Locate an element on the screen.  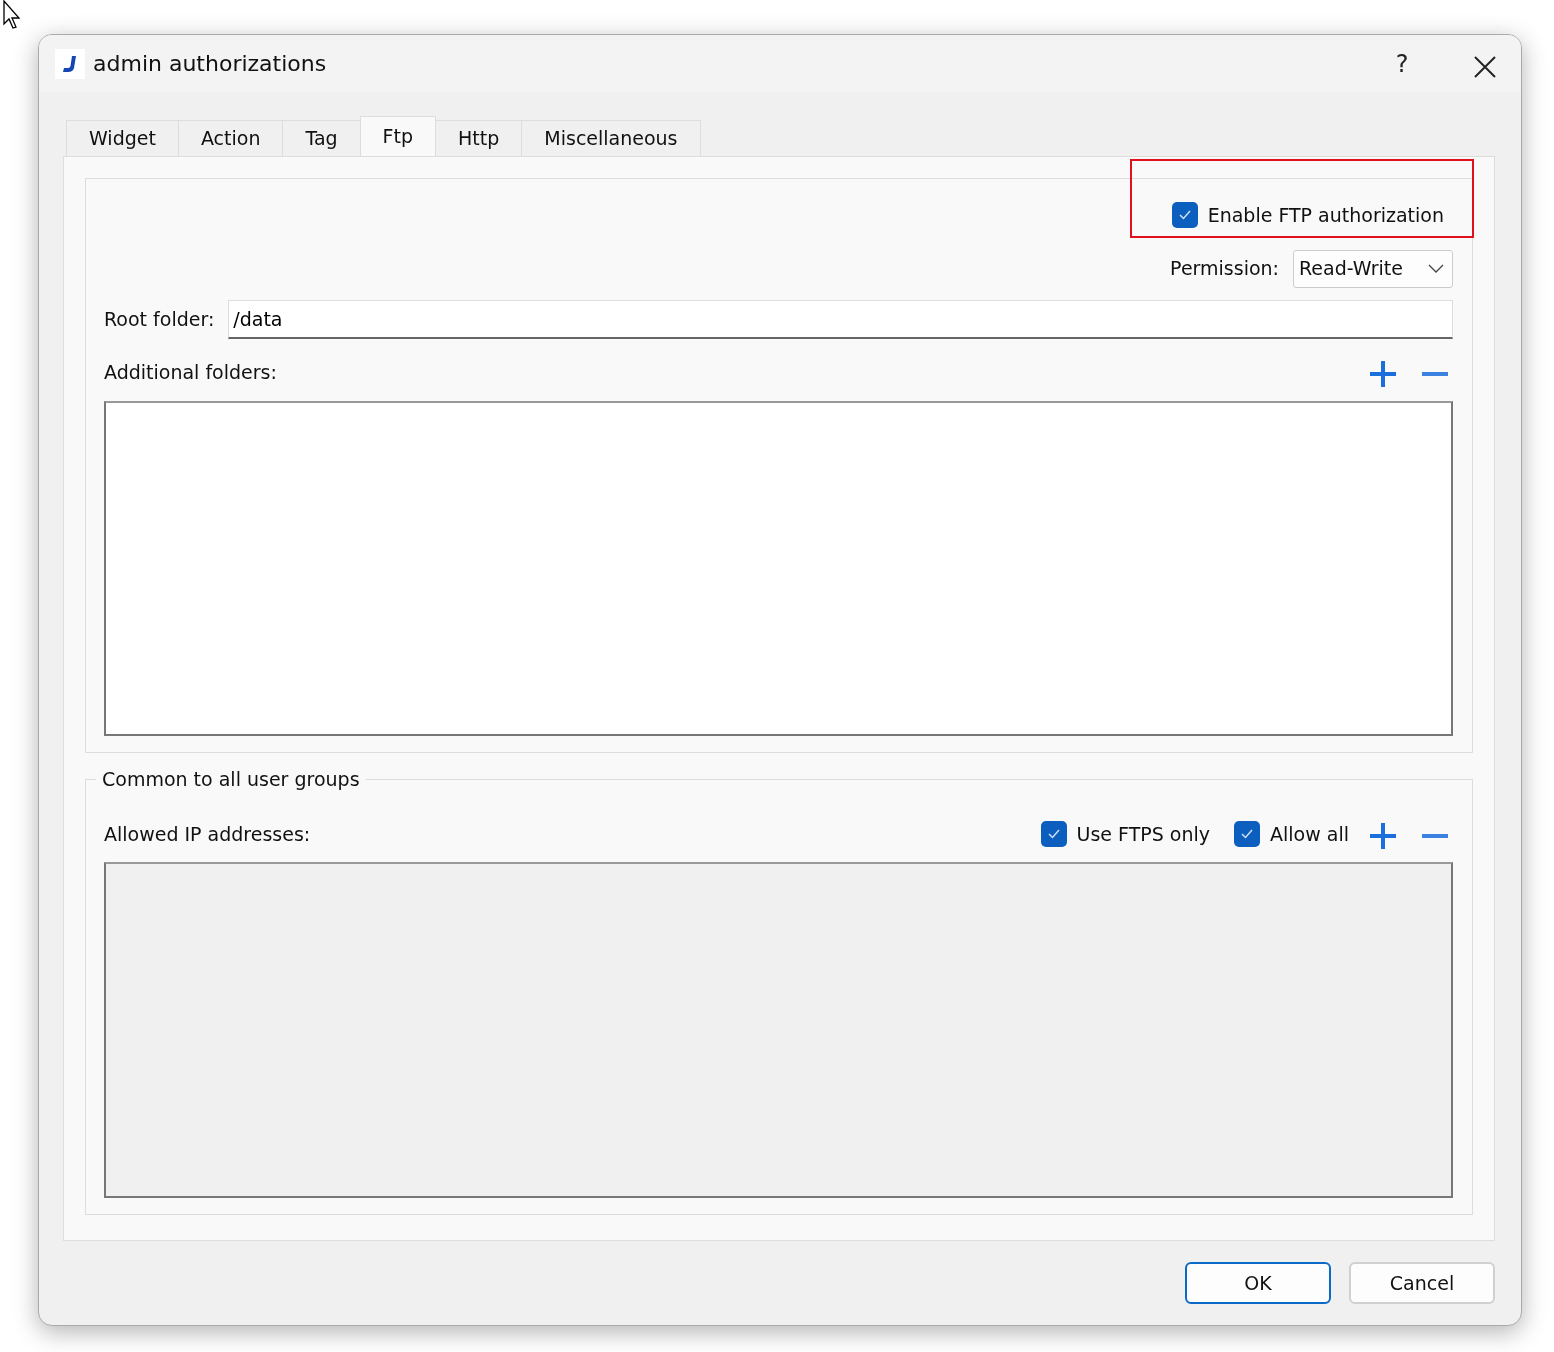
additional-folders-label: Additional folders: is located at coordinates (190, 373).